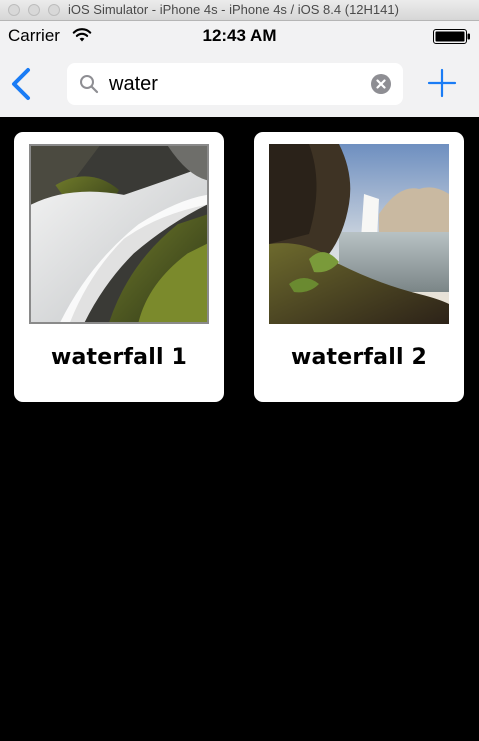 The width and height of the screenshot is (479, 741). I want to click on close-window-button, so click(14, 10).